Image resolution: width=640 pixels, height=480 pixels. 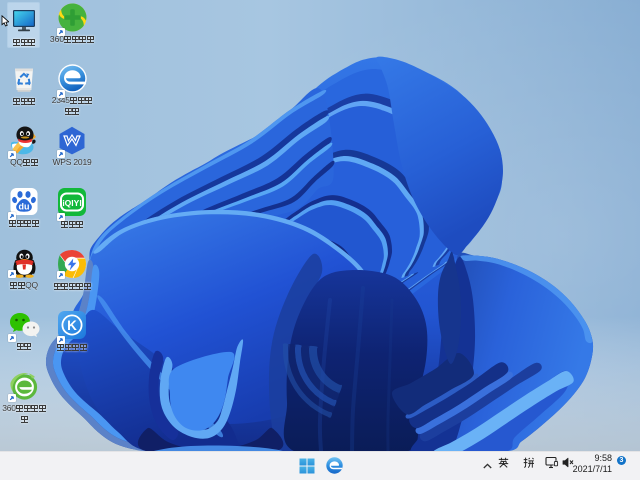 I want to click on svg-text: K, so click(x=72, y=325).